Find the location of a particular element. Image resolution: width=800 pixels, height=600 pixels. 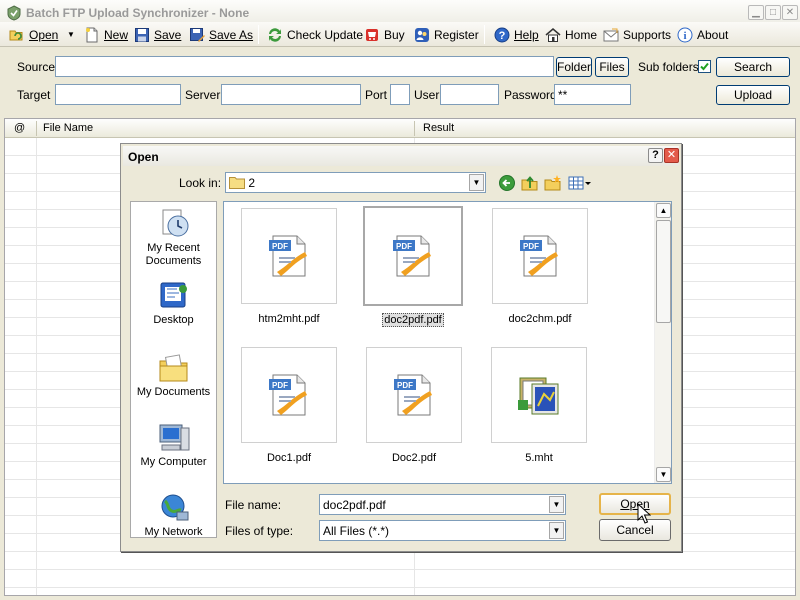

my-documents-icon is located at coordinates (173, 368).